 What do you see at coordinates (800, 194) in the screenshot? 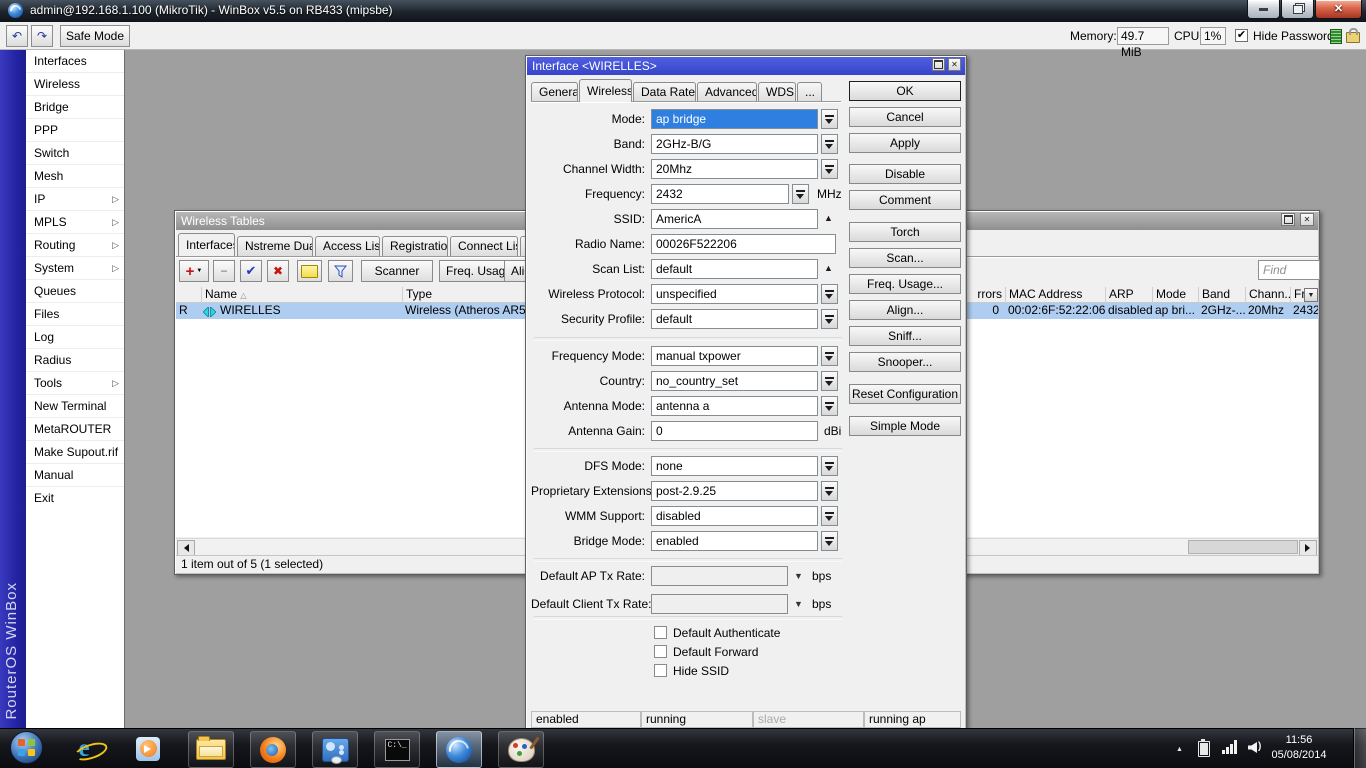
I see `frequency-dropdown-button` at bounding box center [800, 194].